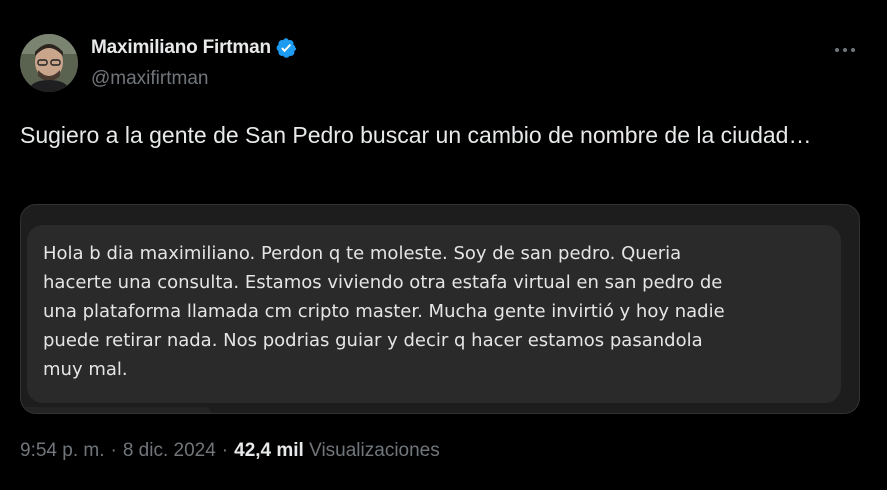  What do you see at coordinates (269, 450) in the screenshot?
I see `views-count: 42,4 mil` at bounding box center [269, 450].